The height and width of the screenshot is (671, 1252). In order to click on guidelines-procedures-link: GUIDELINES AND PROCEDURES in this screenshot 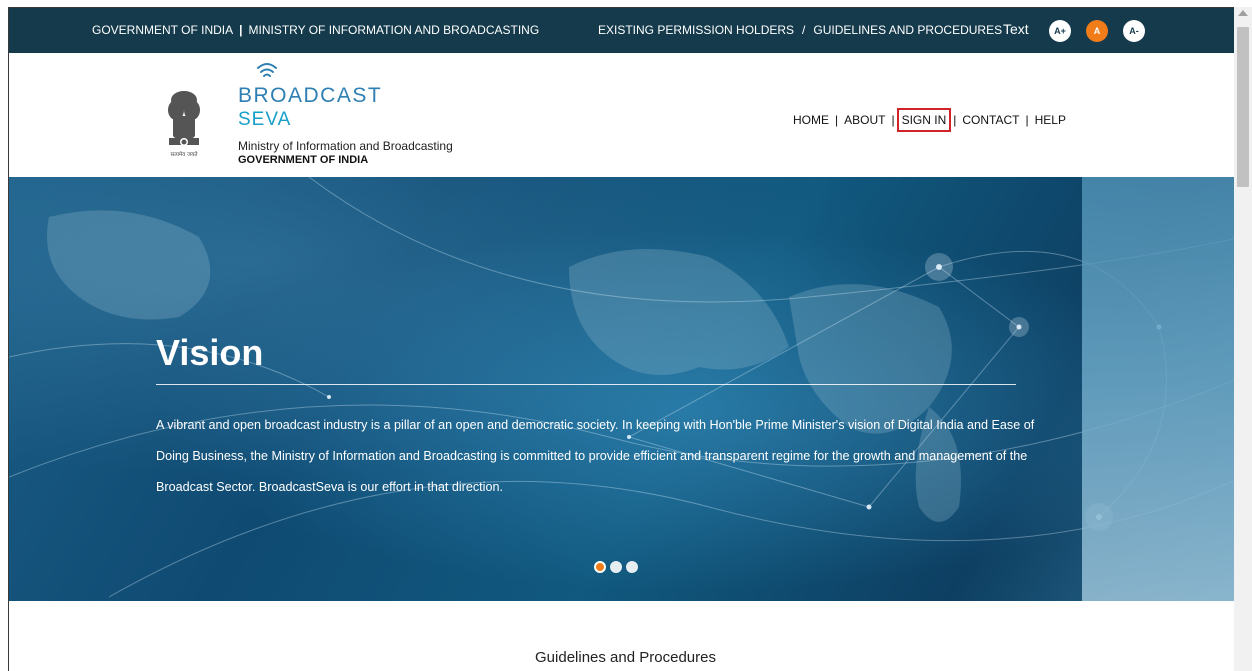, I will do `click(907, 30)`.